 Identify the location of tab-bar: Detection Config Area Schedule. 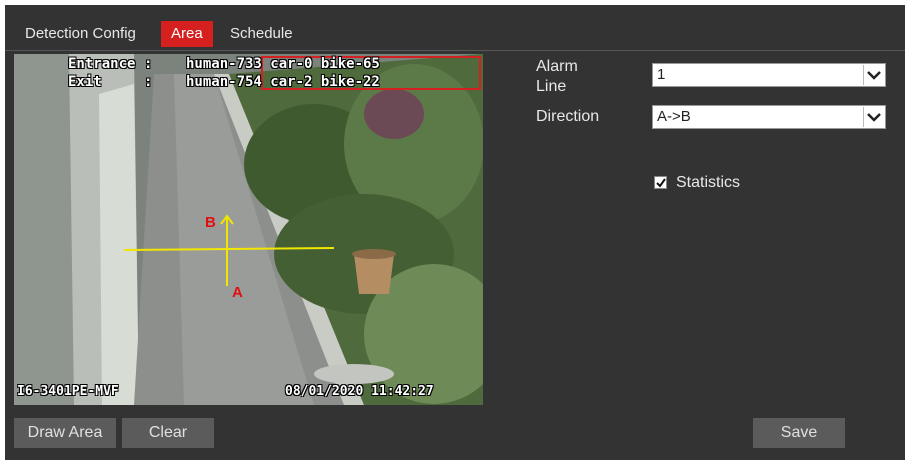
(455, 28).